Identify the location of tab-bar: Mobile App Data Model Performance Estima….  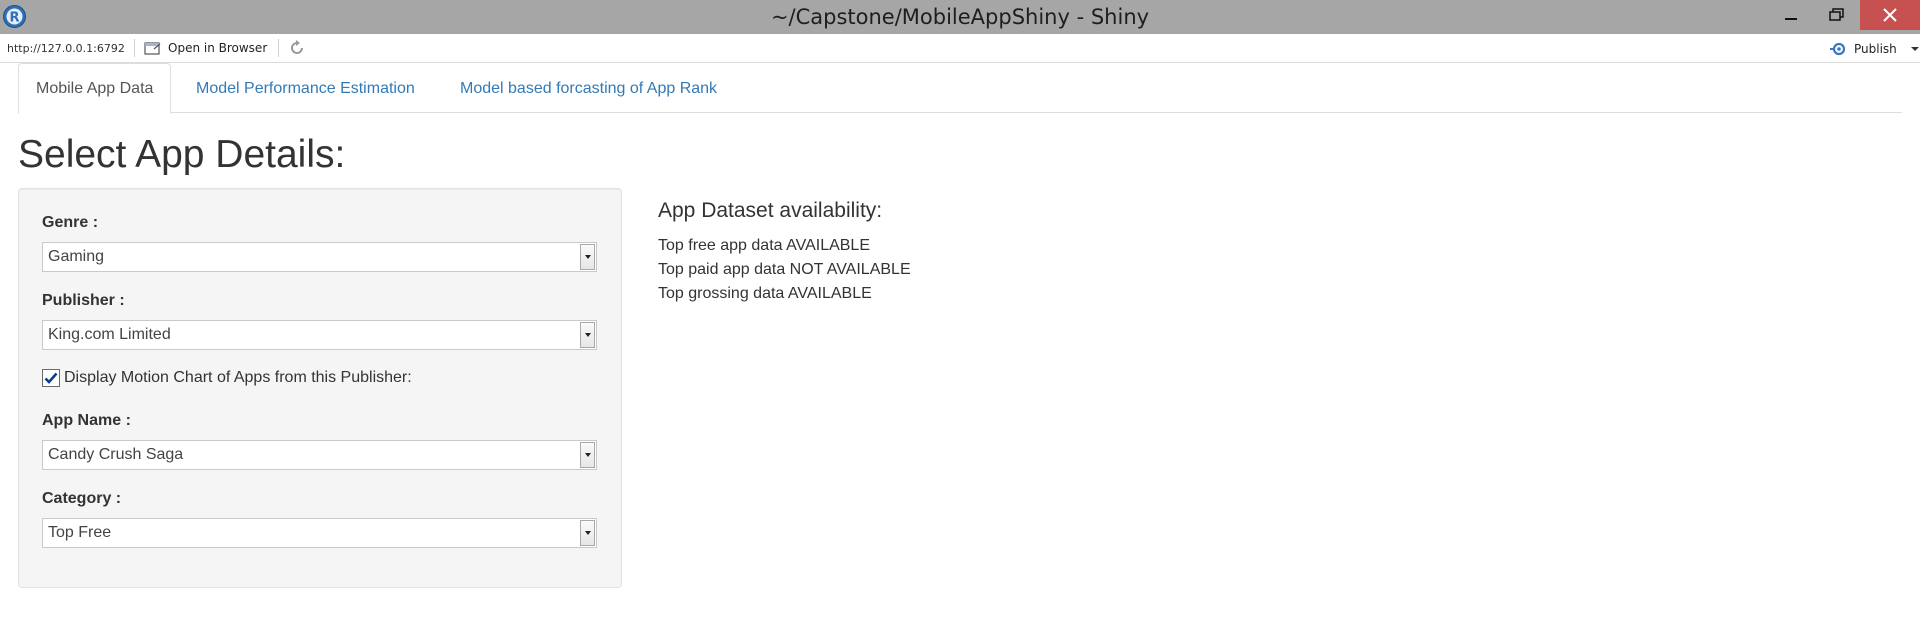
(960, 88).